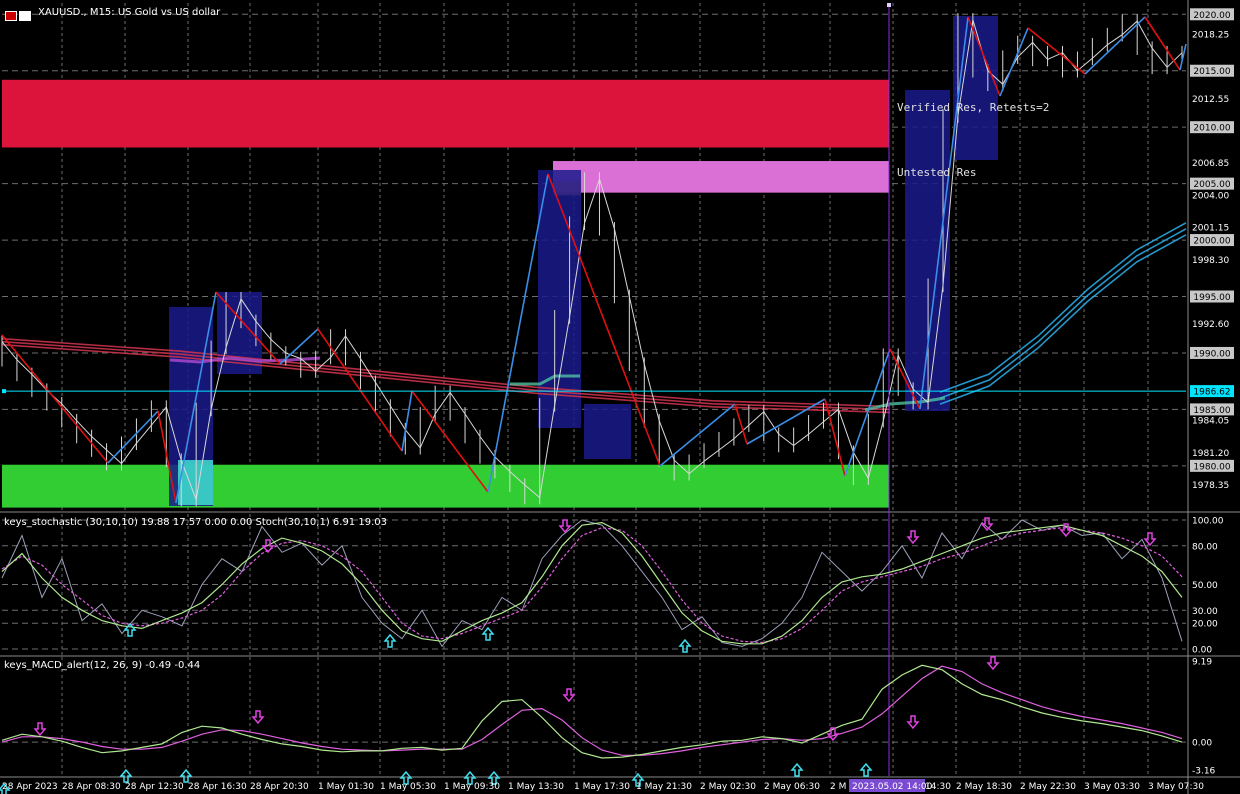 This screenshot has height=794, width=1240. Describe the element at coordinates (1176, 787) in the screenshot. I see `time-tick-label: 3 May 07:30` at that location.